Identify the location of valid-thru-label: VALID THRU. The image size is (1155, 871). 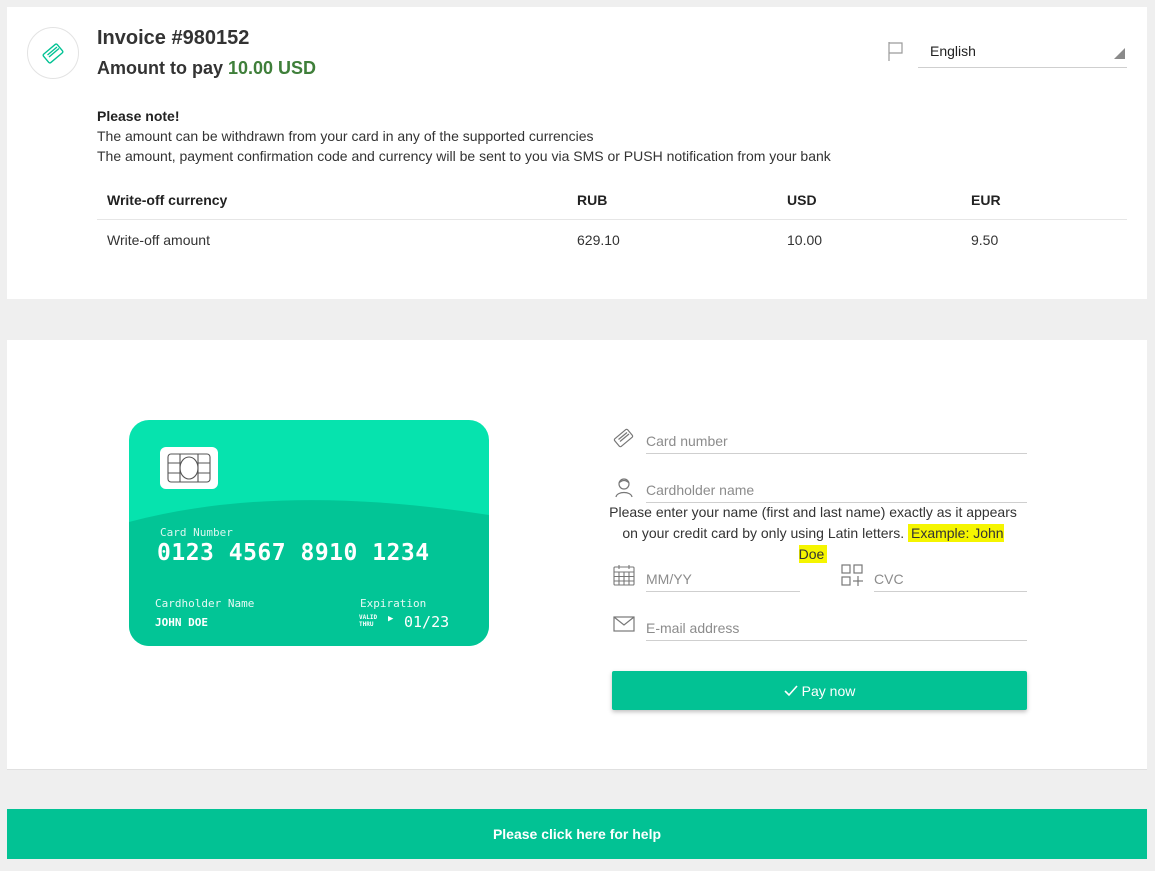
(368, 621).